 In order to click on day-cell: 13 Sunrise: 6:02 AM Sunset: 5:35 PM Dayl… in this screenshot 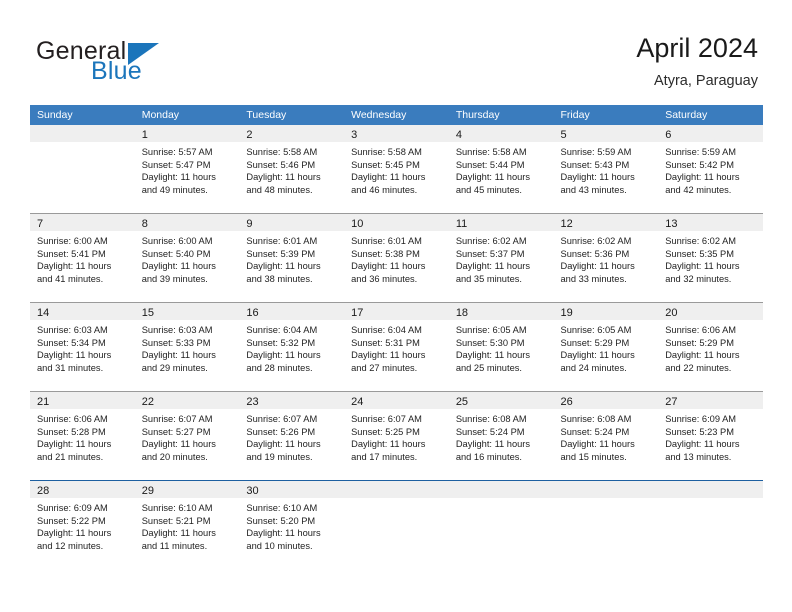, I will do `click(710, 258)`.